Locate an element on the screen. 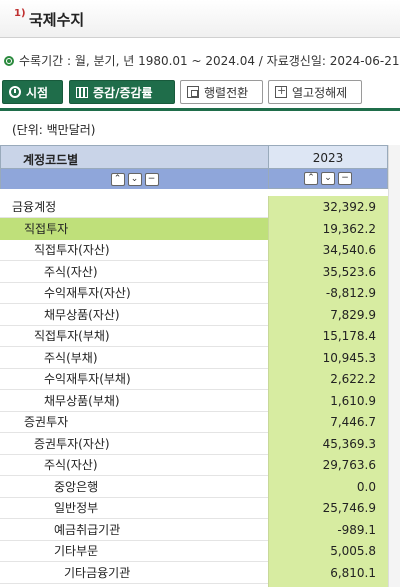 This screenshot has height=587, width=400. table-row: 기타부문 5,005.8 is located at coordinates (194, 551).